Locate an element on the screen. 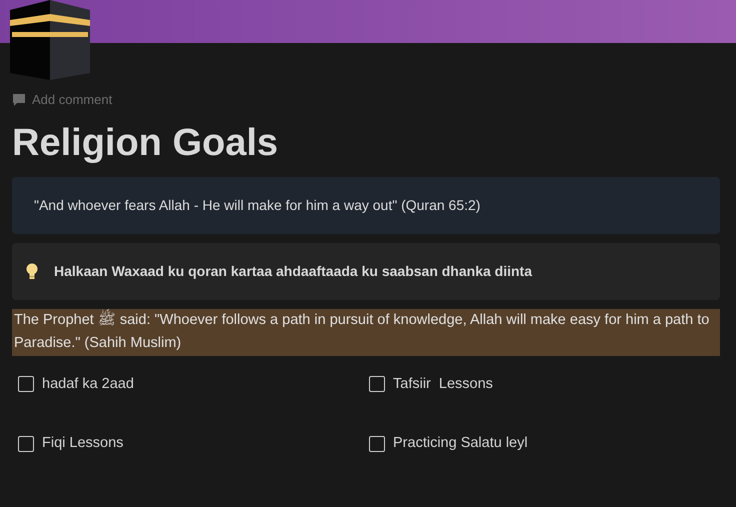 This screenshot has width=736, height=507. todo-label: hadaf ka 2aad is located at coordinates (88, 384).